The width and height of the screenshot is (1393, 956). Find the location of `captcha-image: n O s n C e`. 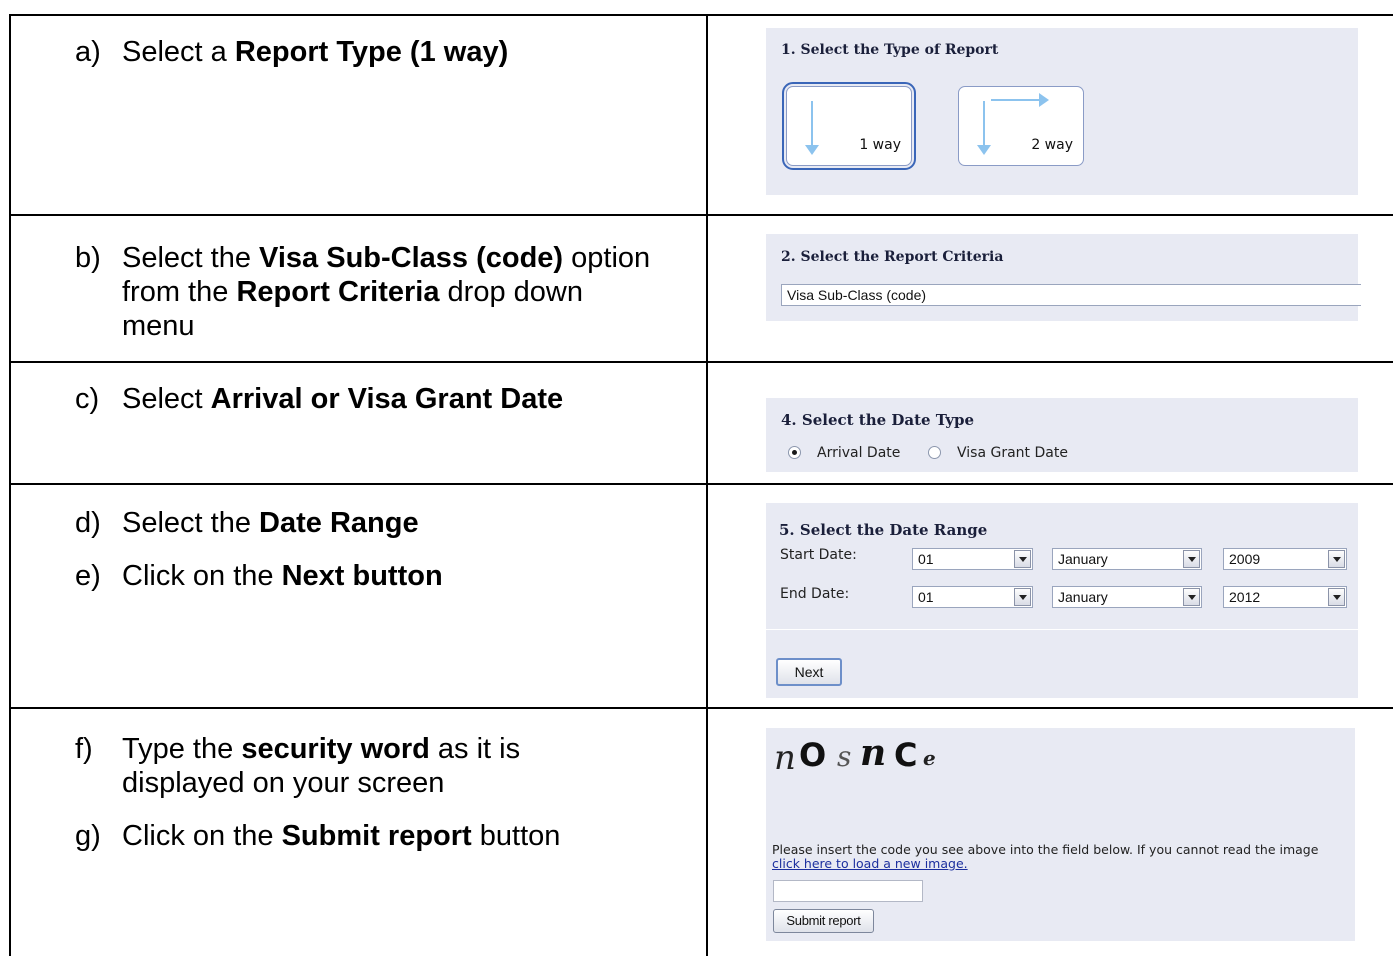

captcha-image: n O s n C e is located at coordinates (916, 768).